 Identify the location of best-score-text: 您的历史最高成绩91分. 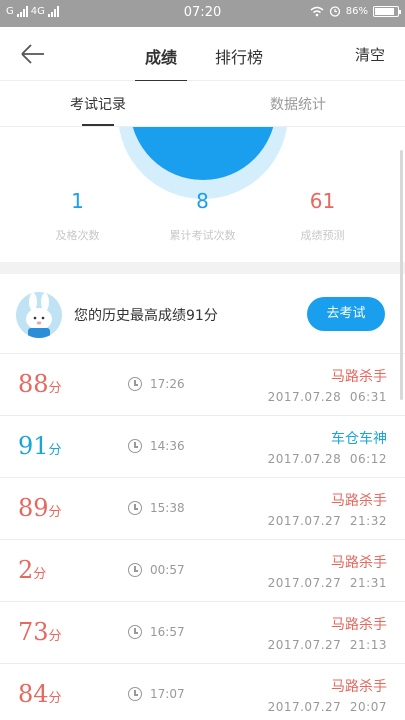
(146, 316).